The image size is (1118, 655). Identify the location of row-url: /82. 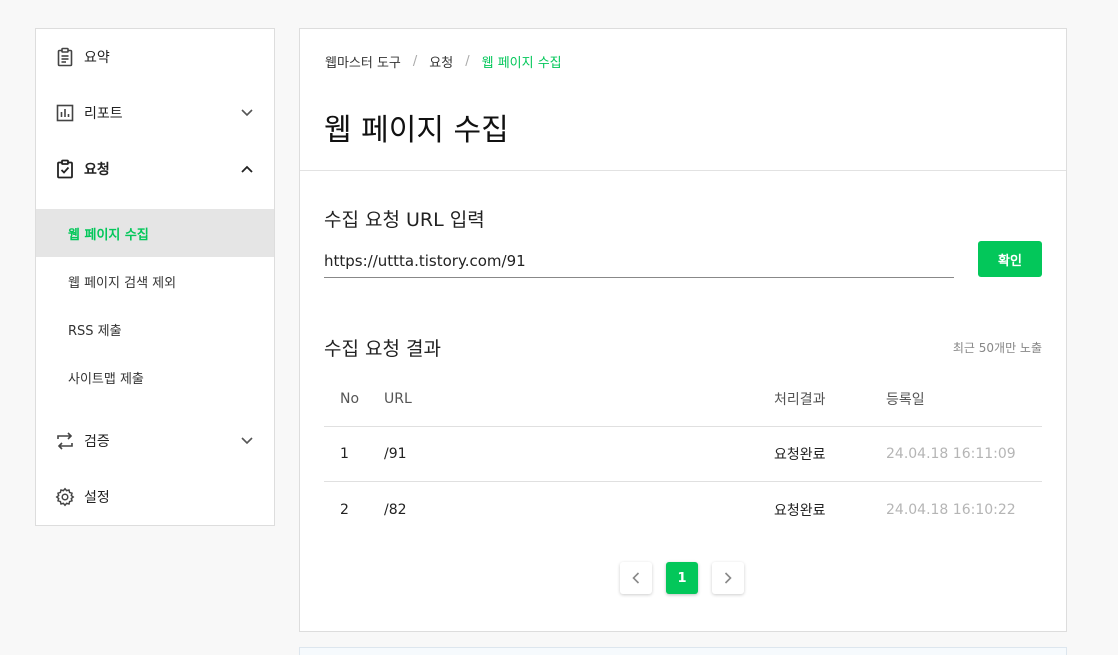
(395, 509).